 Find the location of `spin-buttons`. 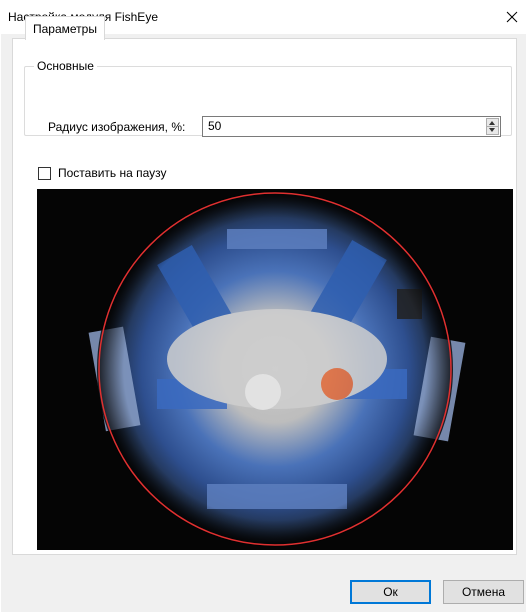

spin-buttons is located at coordinates (492, 126).